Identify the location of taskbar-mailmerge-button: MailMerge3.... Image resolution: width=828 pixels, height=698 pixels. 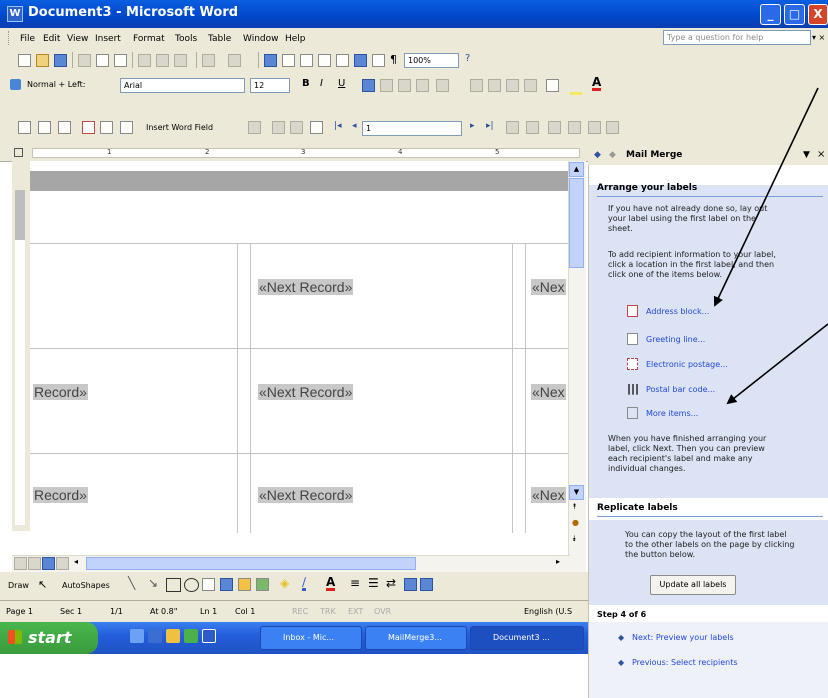
(416, 638).